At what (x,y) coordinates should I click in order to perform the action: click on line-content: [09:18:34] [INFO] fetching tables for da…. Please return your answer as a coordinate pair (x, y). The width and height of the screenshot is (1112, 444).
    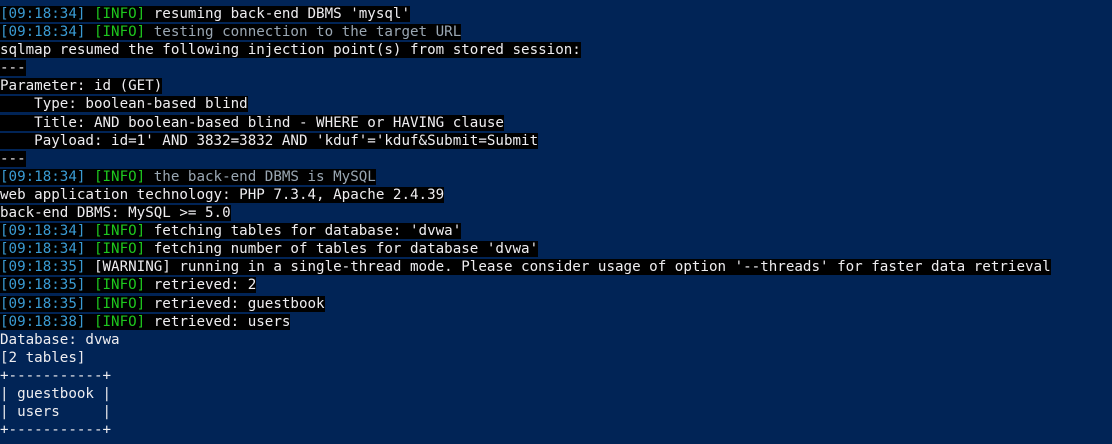
    Looking at the image, I should click on (231, 231).